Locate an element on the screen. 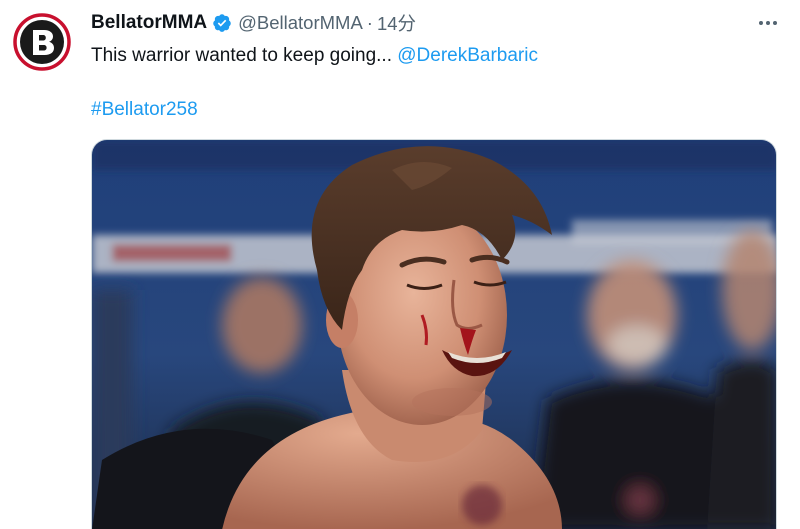 The height and width of the screenshot is (529, 800). tweet-hashtag-line: #Bellator258 is located at coordinates (144, 110).